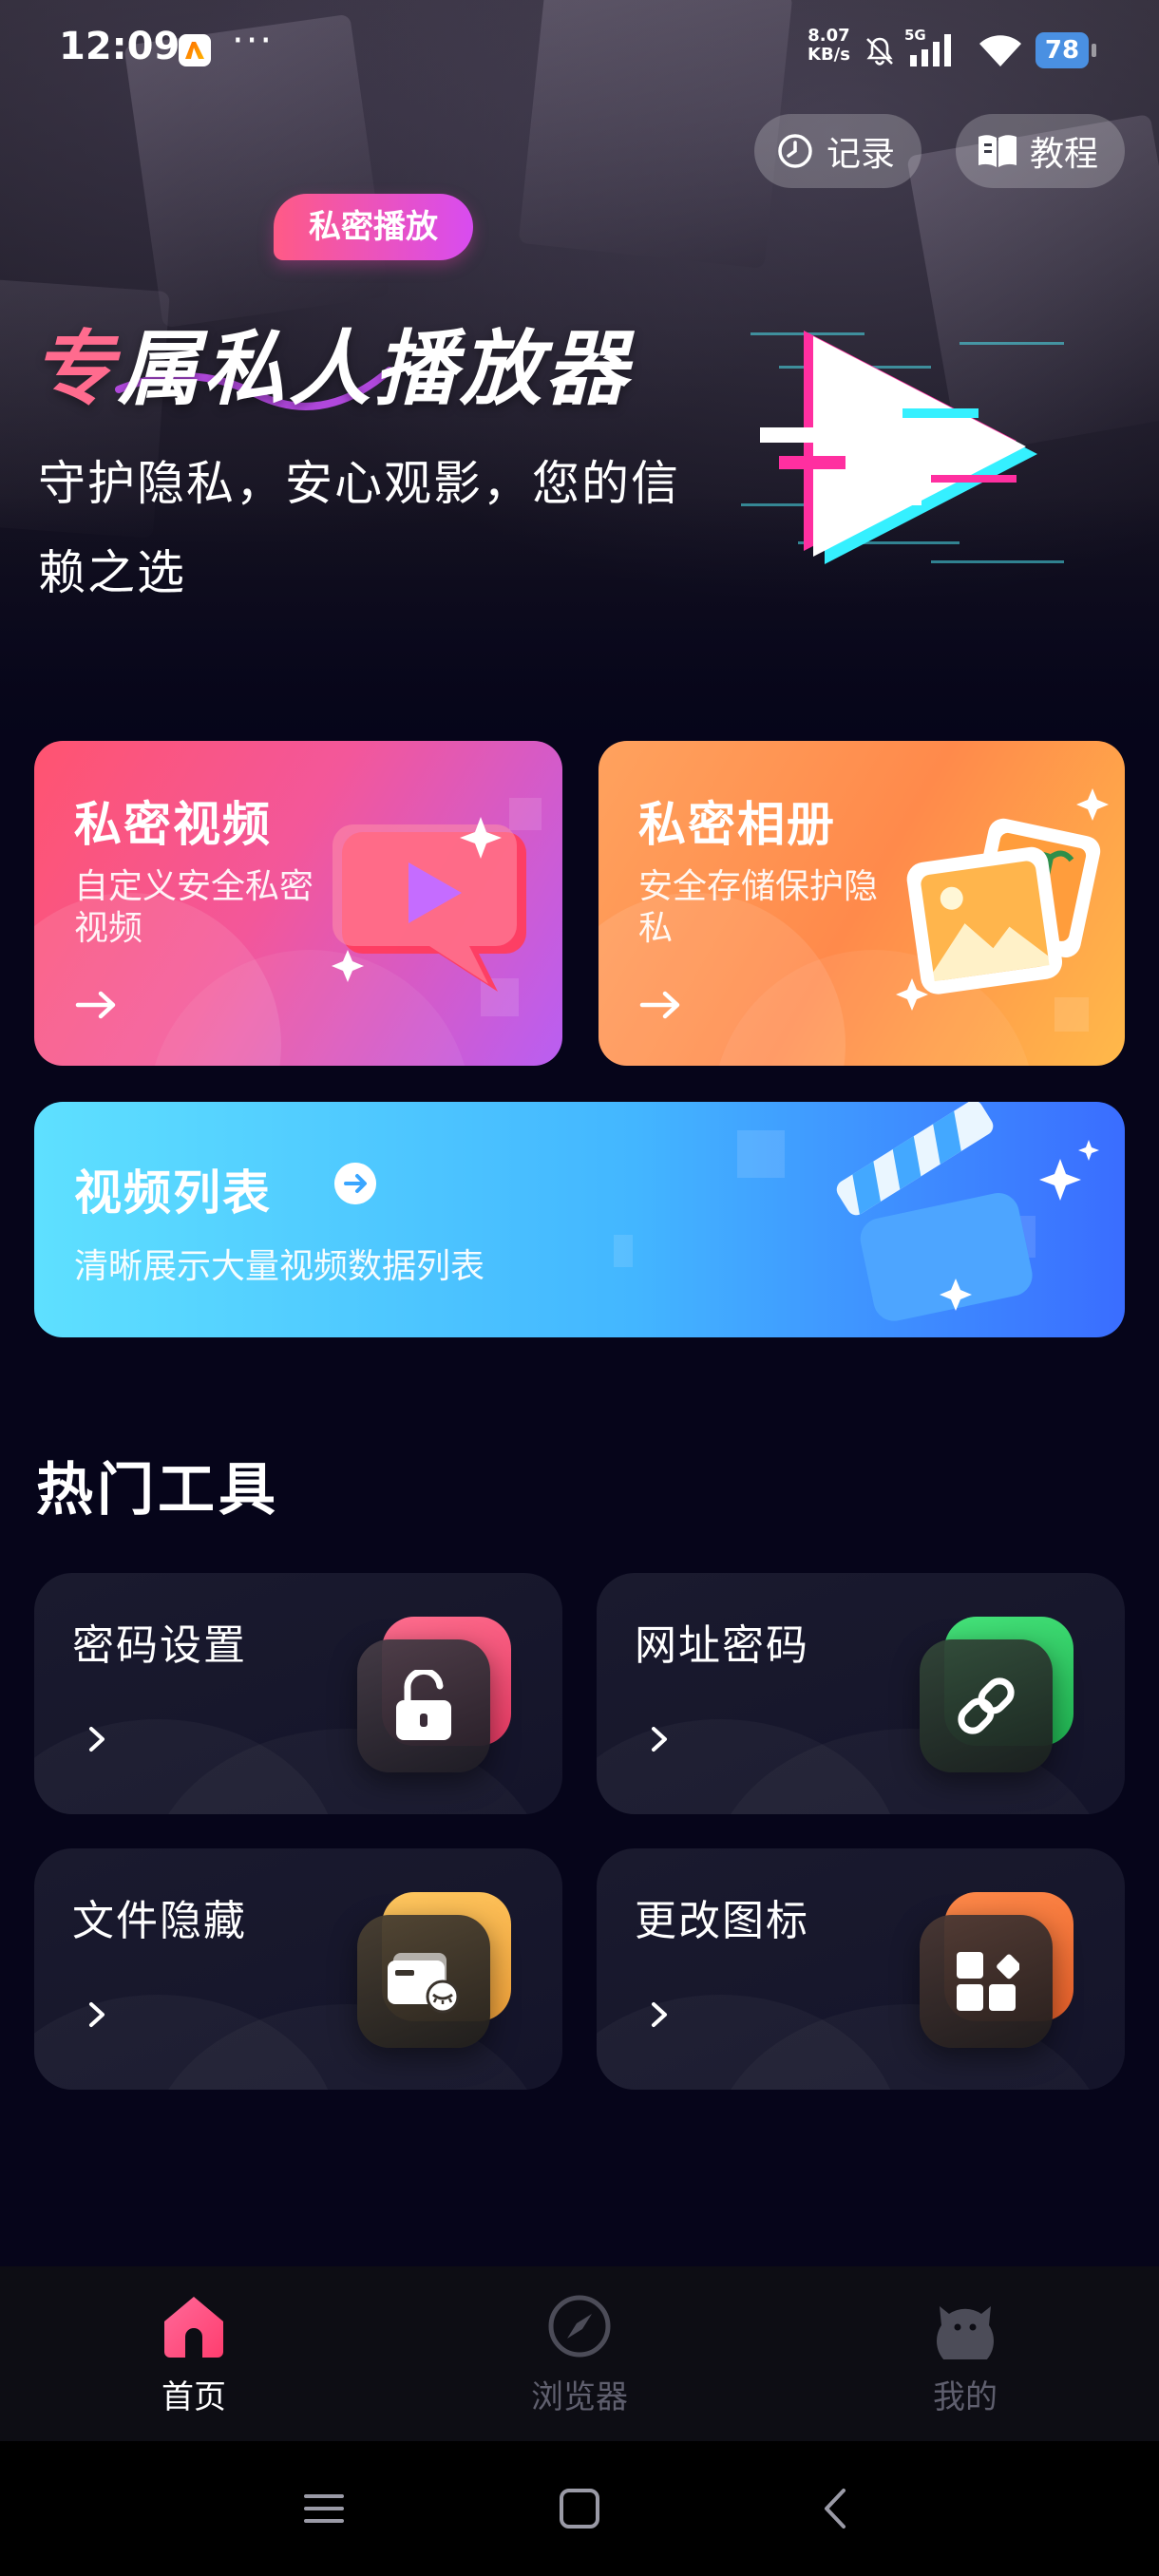 Image resolution: width=1159 pixels, height=2576 pixels. What do you see at coordinates (722, 1921) in the screenshot?
I see `tool-label: 更改图标` at bounding box center [722, 1921].